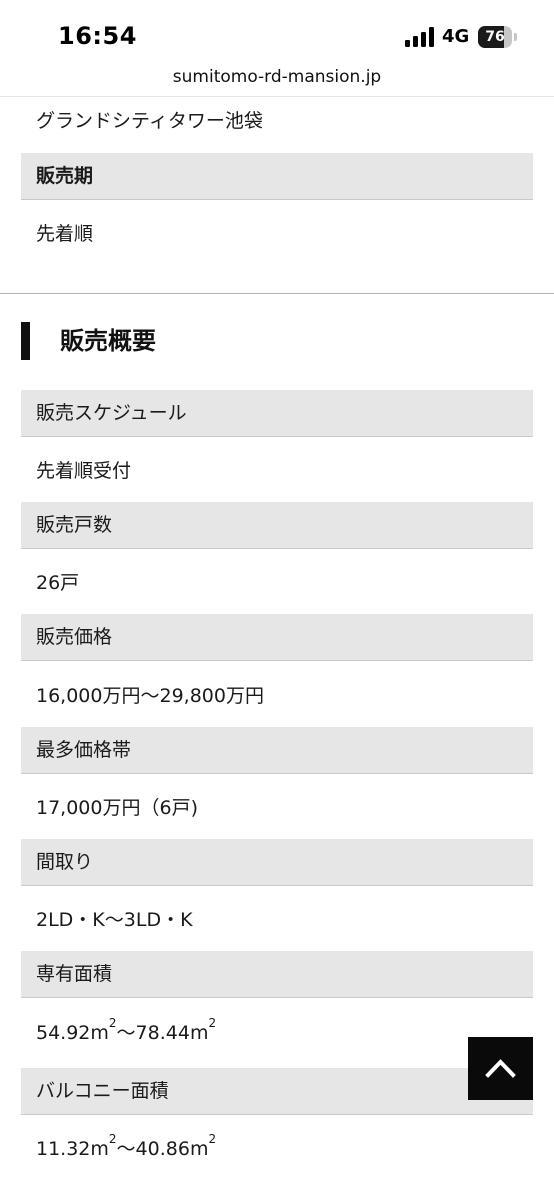 The height and width of the screenshot is (1200, 554). What do you see at coordinates (102, 1091) in the screenshot?
I see `row-label: バルコニー面積` at bounding box center [102, 1091].